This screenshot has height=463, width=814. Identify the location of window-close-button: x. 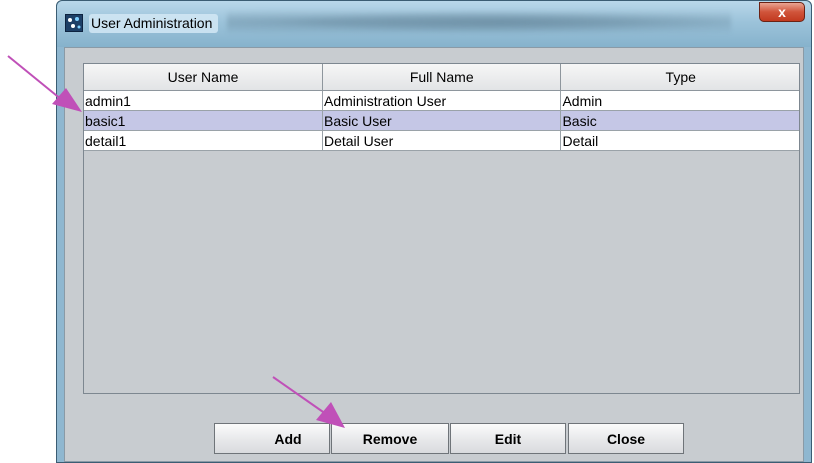
(782, 12).